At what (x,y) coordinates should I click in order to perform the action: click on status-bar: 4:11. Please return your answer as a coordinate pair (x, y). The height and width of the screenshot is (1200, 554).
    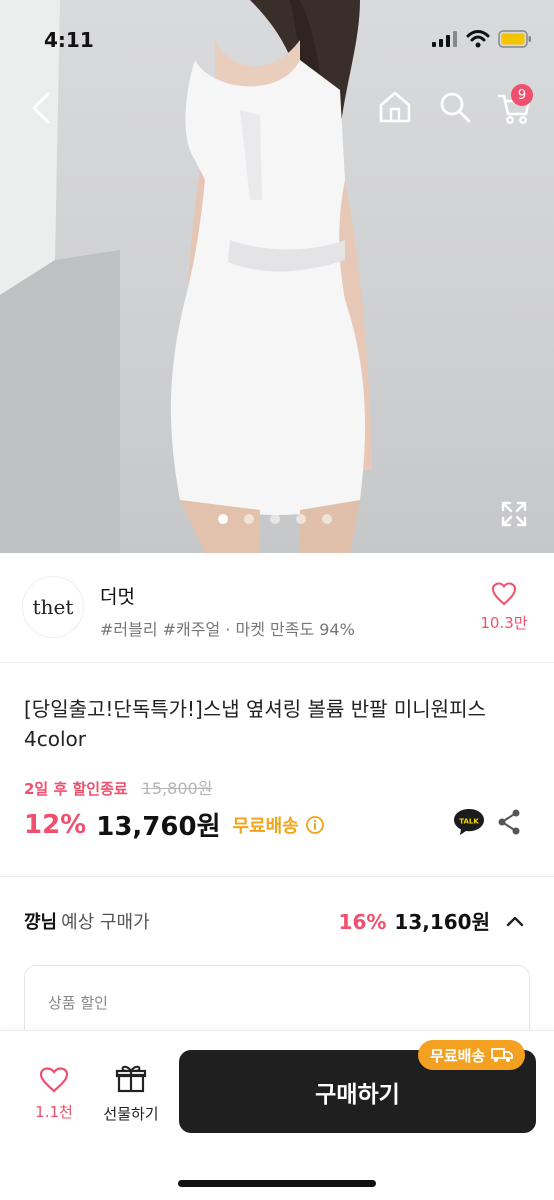
    Looking at the image, I should click on (277, 42).